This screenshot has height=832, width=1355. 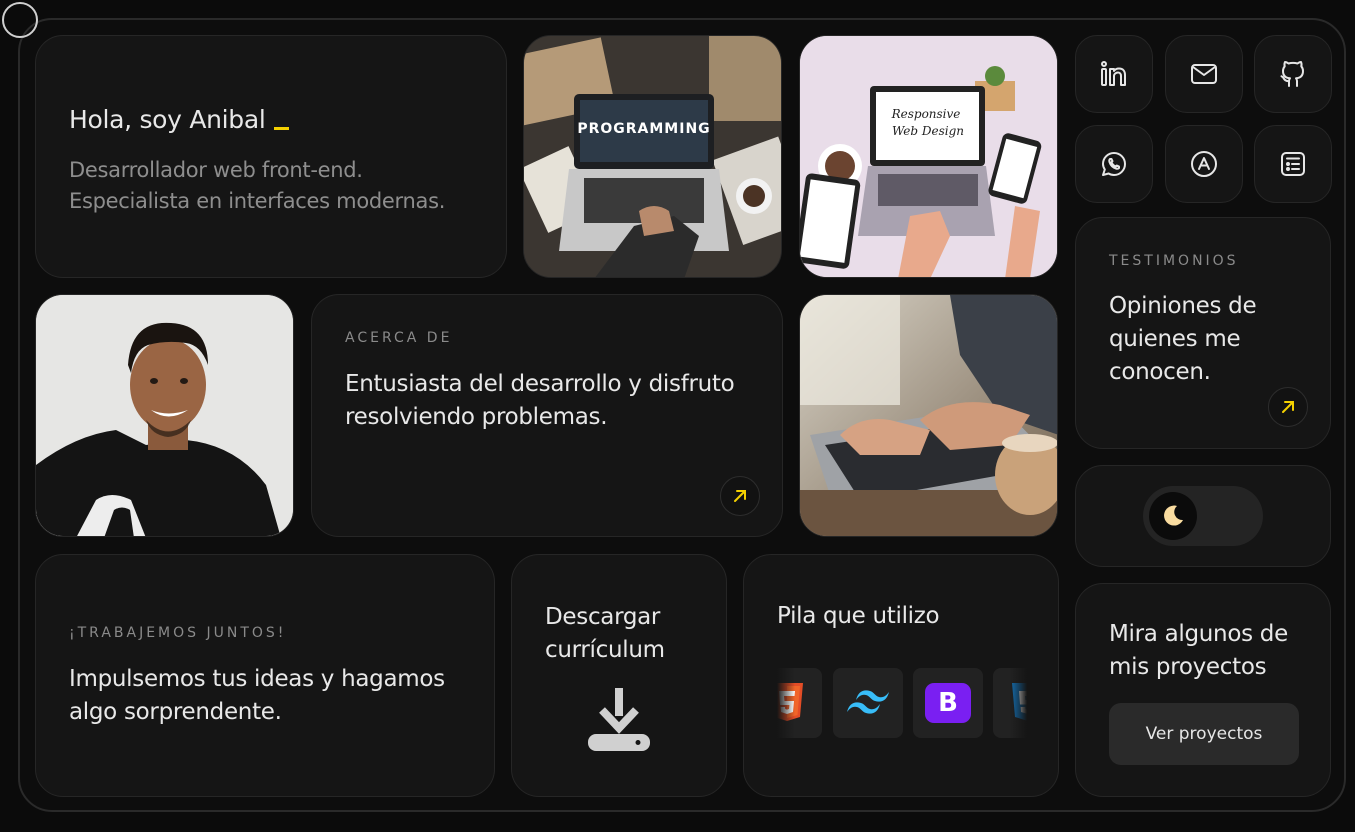 I want to click on whatsapp-button, so click(x=1114, y=164).